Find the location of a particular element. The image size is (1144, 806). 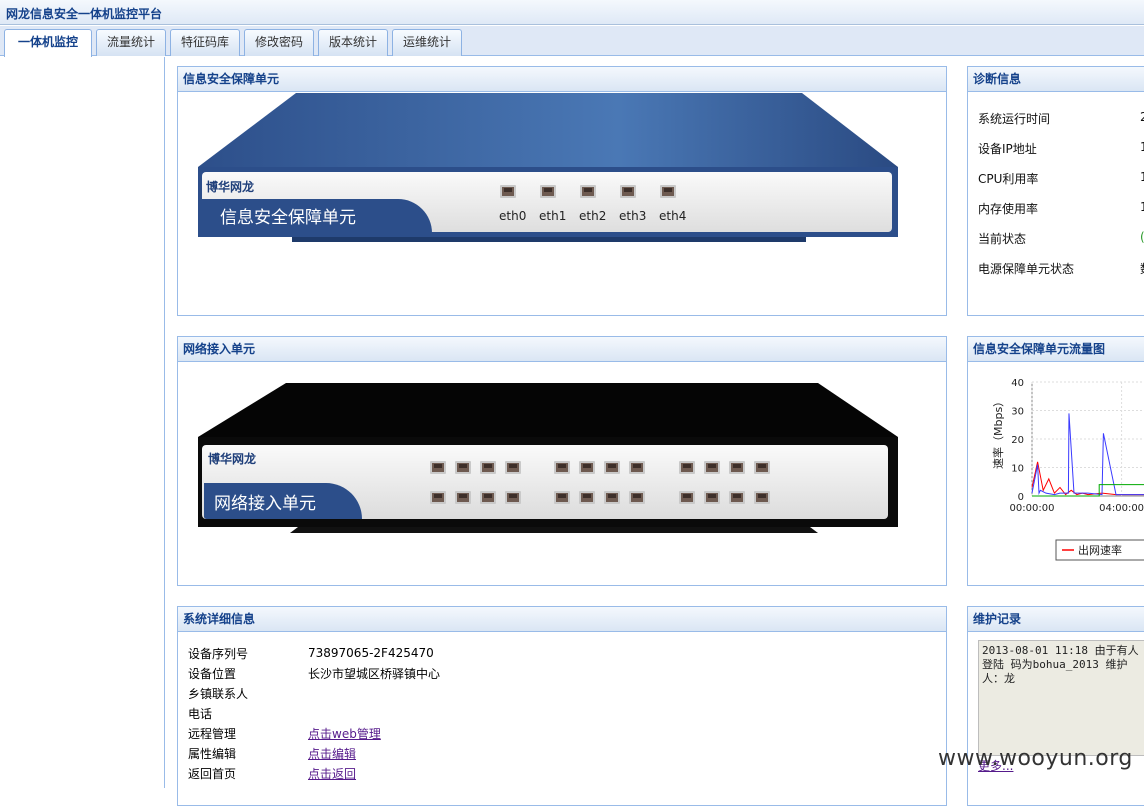

panel-title: 诊断信息 is located at coordinates (1056, 79).